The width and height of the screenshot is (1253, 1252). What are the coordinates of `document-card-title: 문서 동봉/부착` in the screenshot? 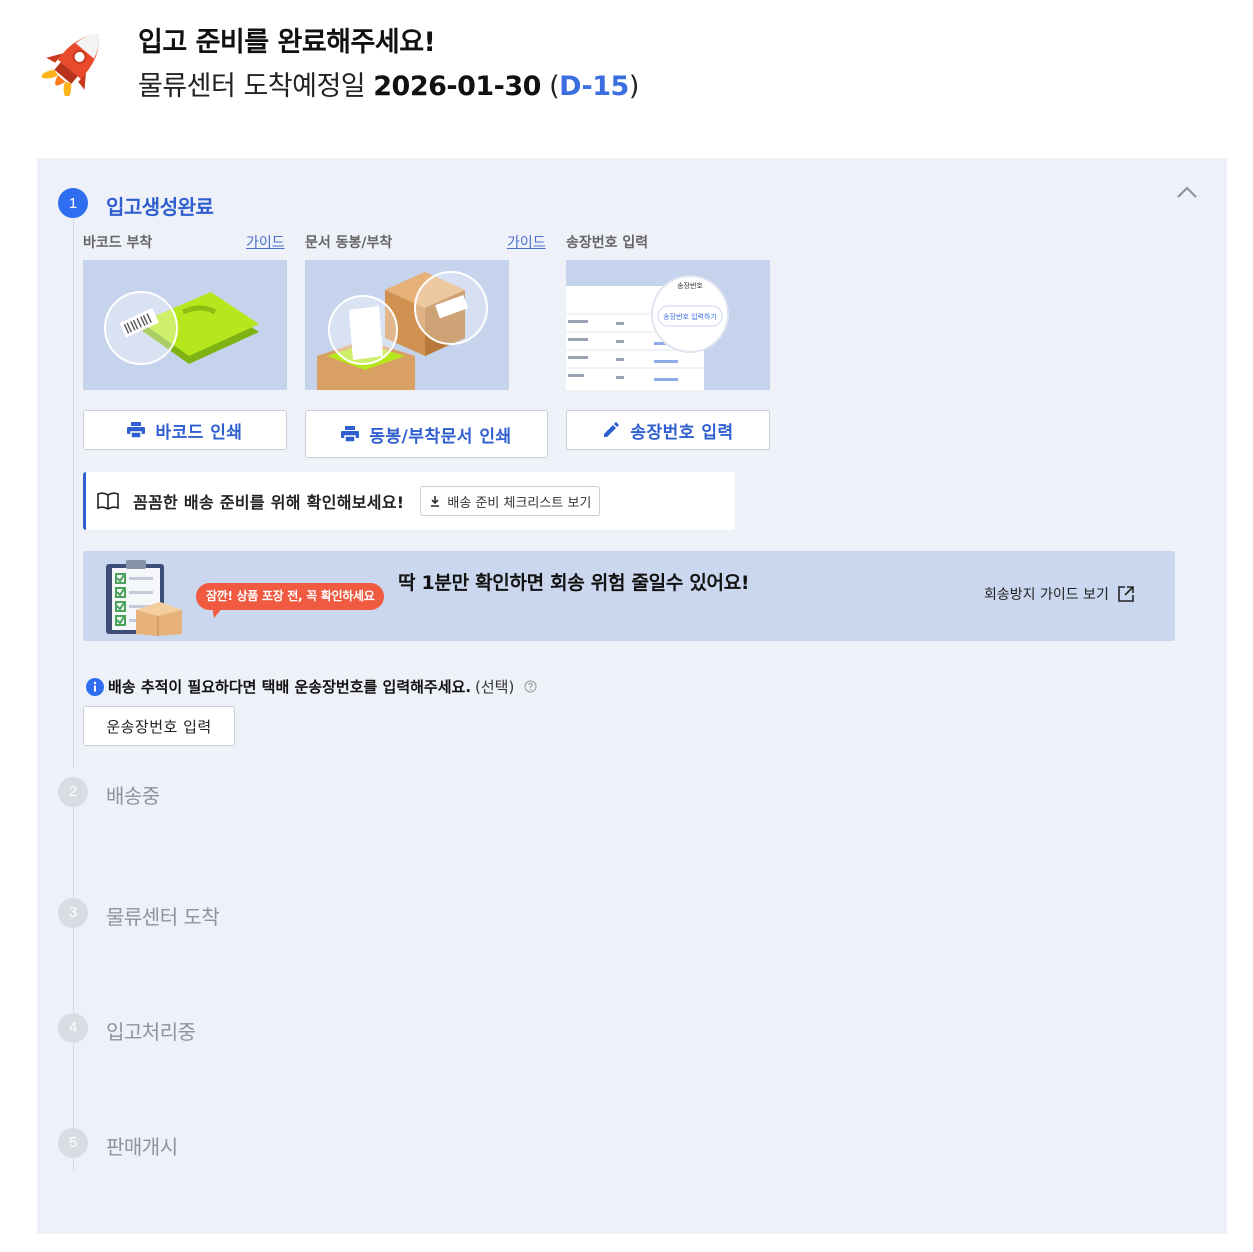 It's located at (349, 243).